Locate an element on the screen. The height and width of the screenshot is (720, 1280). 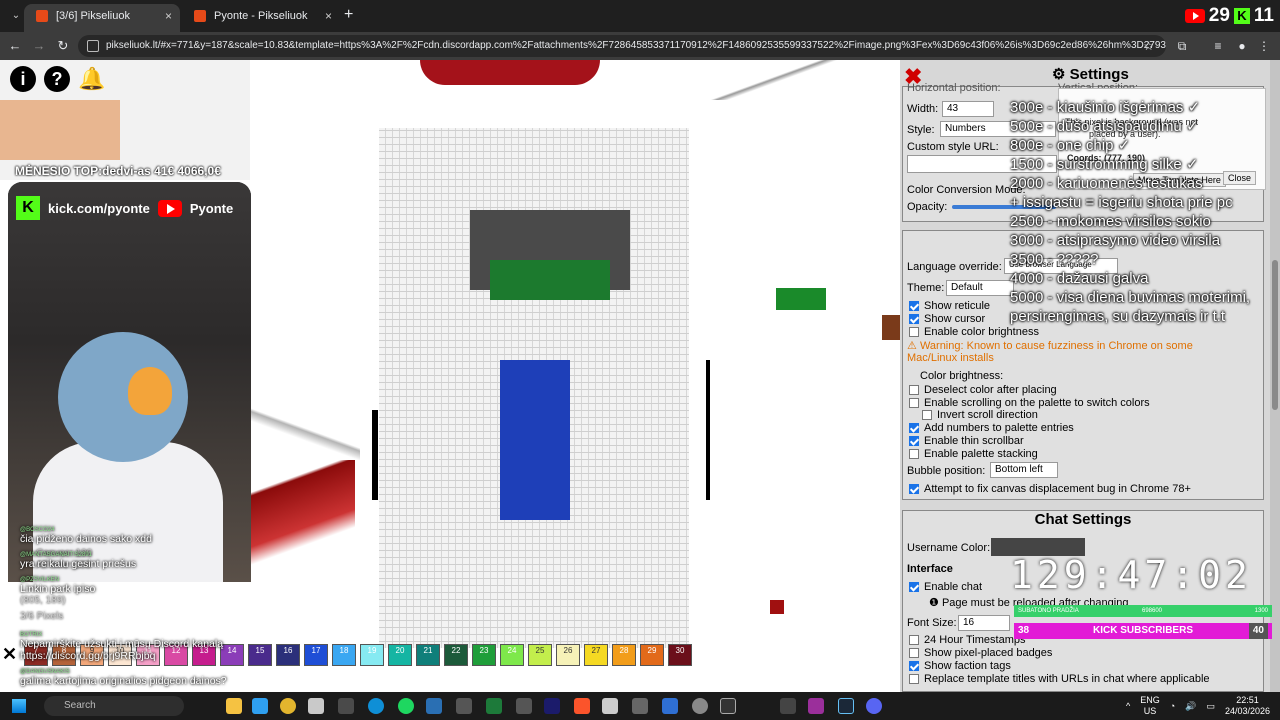
fix-canvas-checkbox is located at coordinates (914, 489).